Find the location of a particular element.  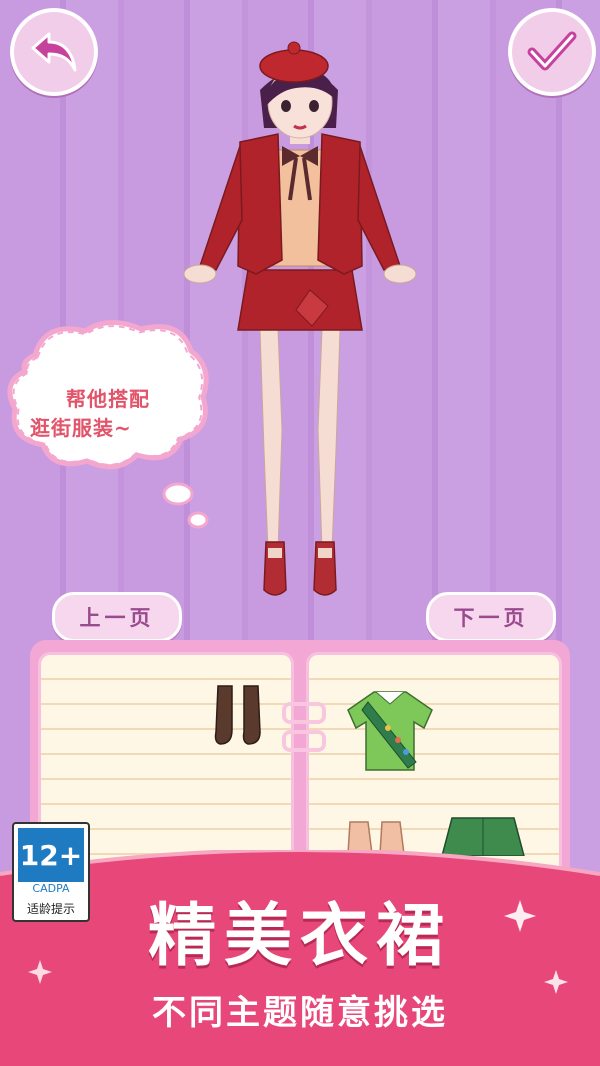

age-rating-badge: 12+ CADPA 适龄提示 is located at coordinates (51, 872).